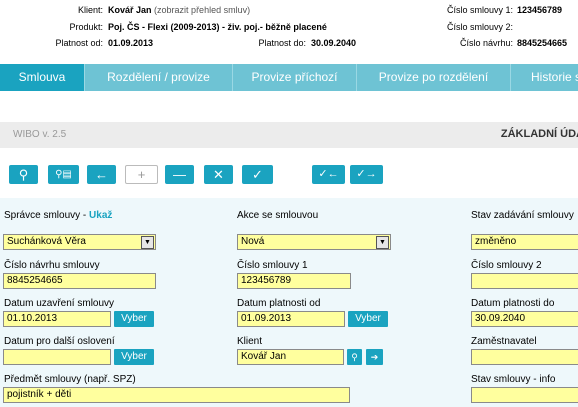 This screenshot has height=407, width=578. I want to click on klient-input: Kovář Jan, so click(290, 357).